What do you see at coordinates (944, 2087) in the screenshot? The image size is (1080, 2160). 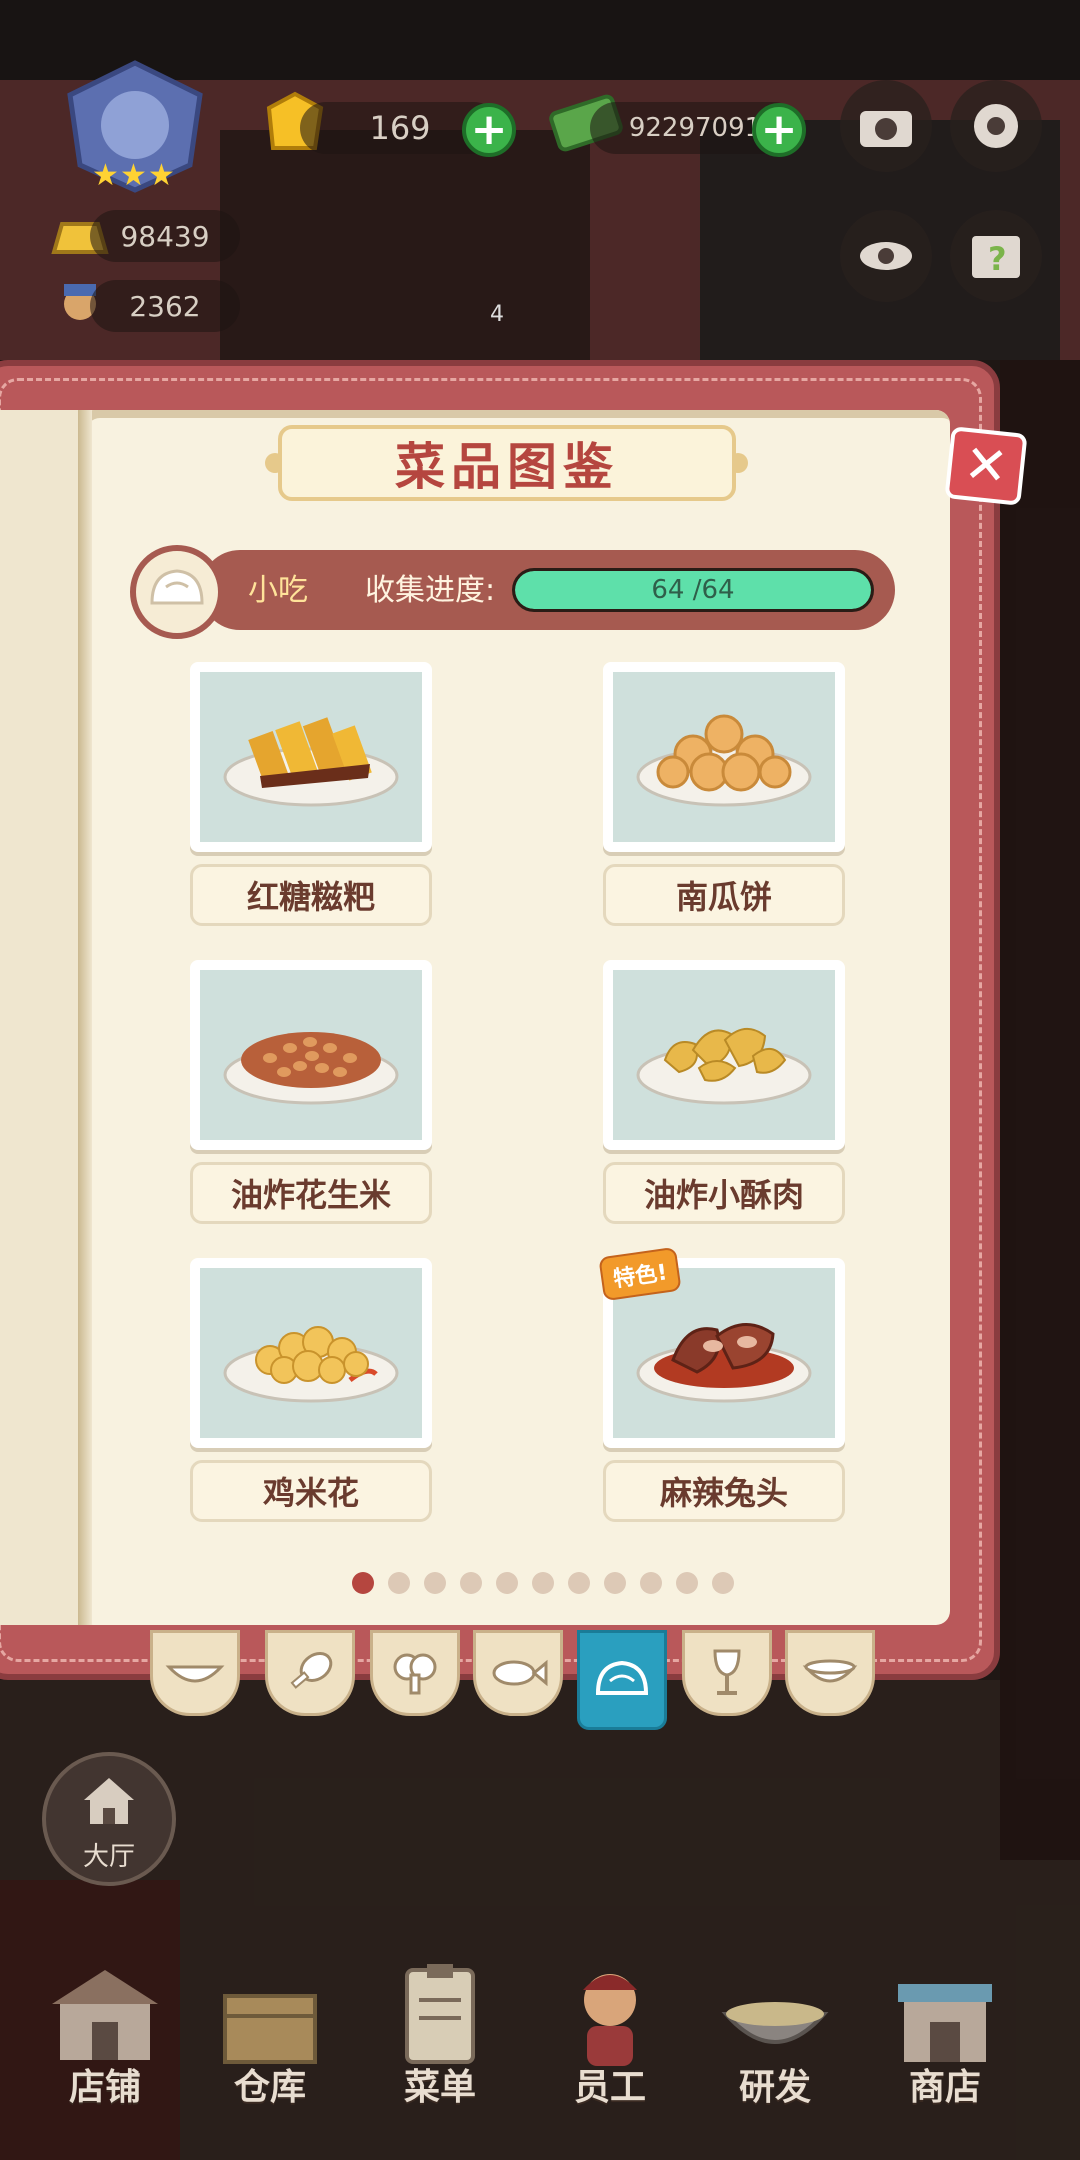 I see `nav-label: 商店` at bounding box center [944, 2087].